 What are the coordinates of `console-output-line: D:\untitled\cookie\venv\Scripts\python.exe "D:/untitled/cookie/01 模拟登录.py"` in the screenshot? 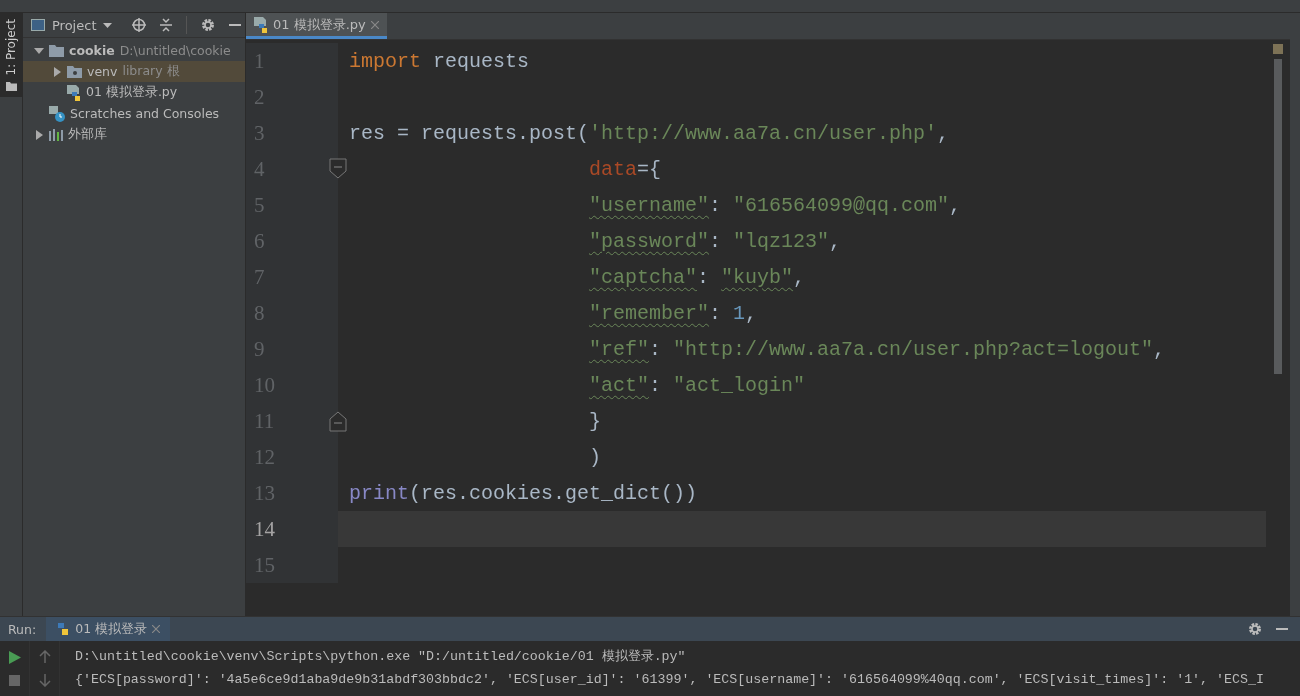 It's located at (381, 657).